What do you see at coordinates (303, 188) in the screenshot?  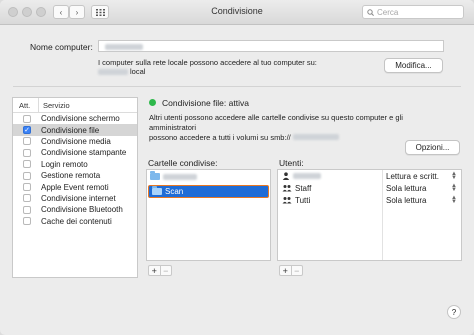 I see `user-name: Staff` at bounding box center [303, 188].